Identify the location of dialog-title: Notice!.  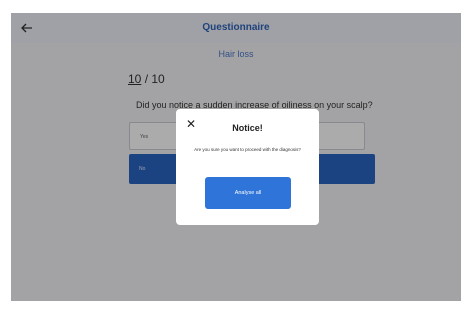
(247, 128).